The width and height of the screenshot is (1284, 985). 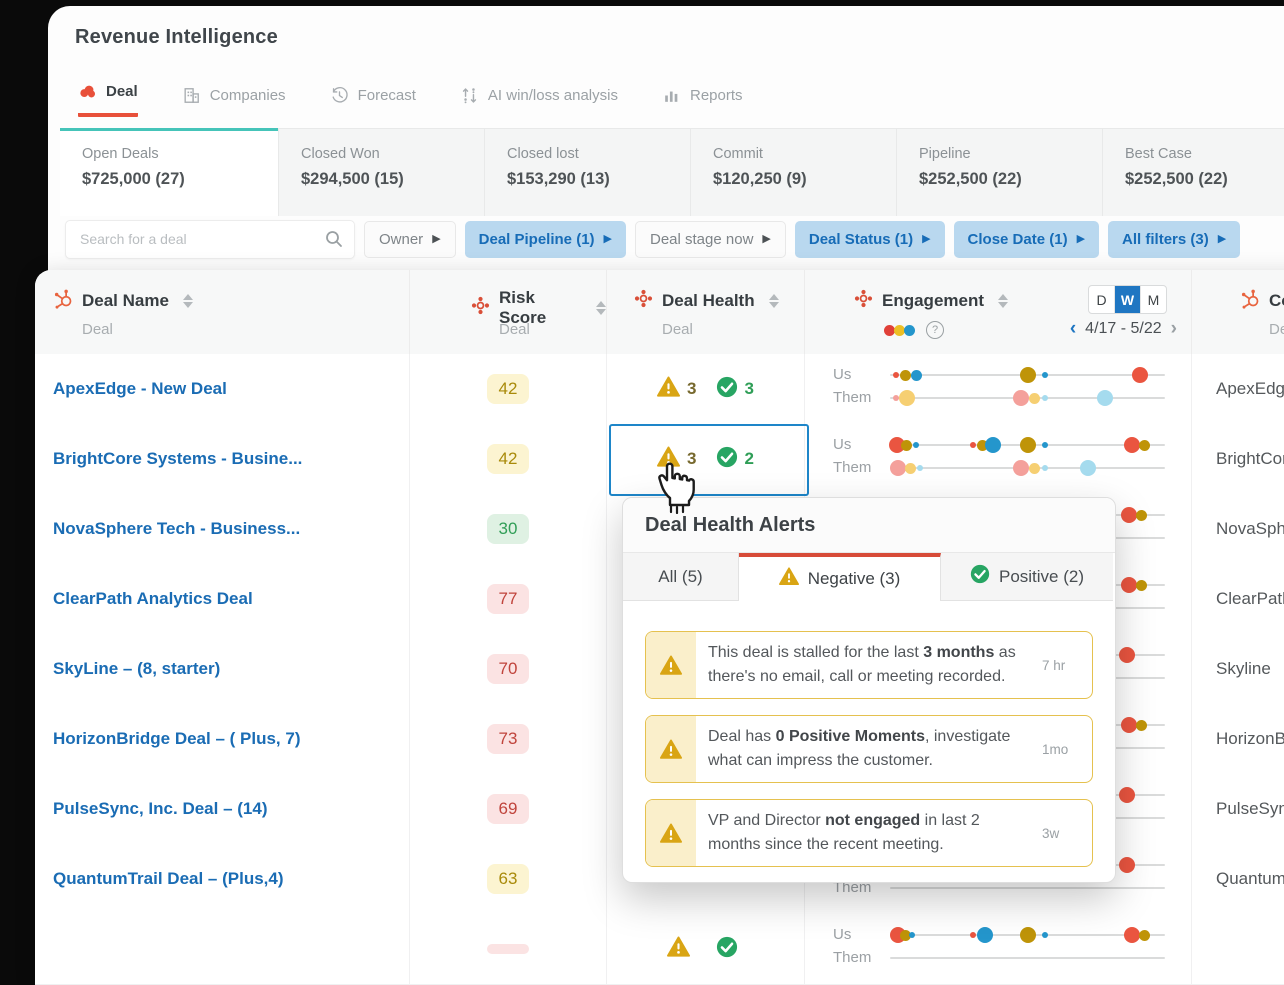 I want to click on popup-tab-negative-3: Negative (3), so click(x=840, y=577).